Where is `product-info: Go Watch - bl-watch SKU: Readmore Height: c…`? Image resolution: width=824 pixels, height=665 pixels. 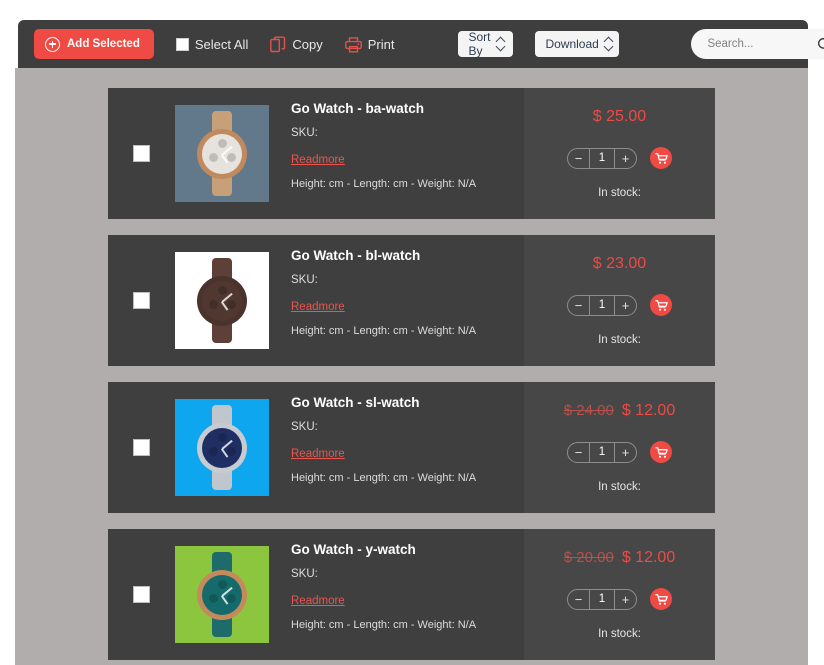
product-info: Go Watch - bl-watch SKU: Readmore Height: c… is located at coordinates (401, 300).